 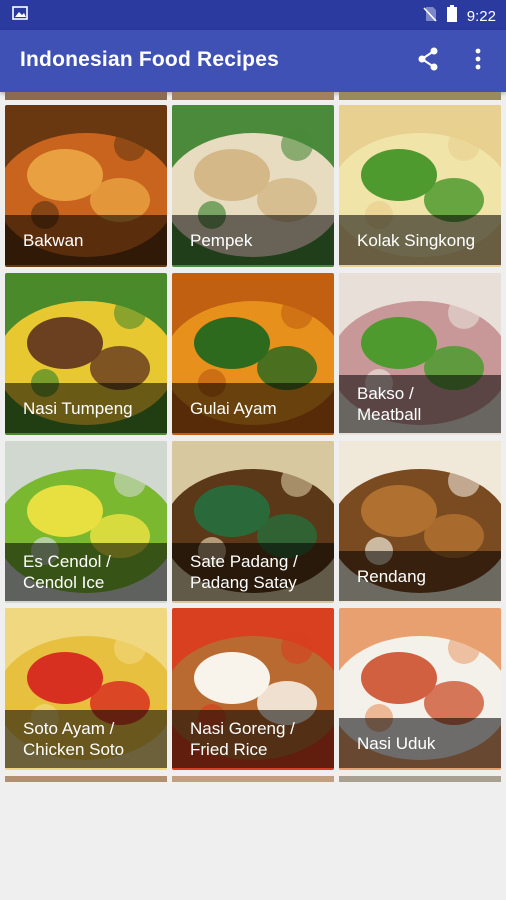 What do you see at coordinates (420, 240) in the screenshot?
I see `recipe-name: Kolak Singkong` at bounding box center [420, 240].